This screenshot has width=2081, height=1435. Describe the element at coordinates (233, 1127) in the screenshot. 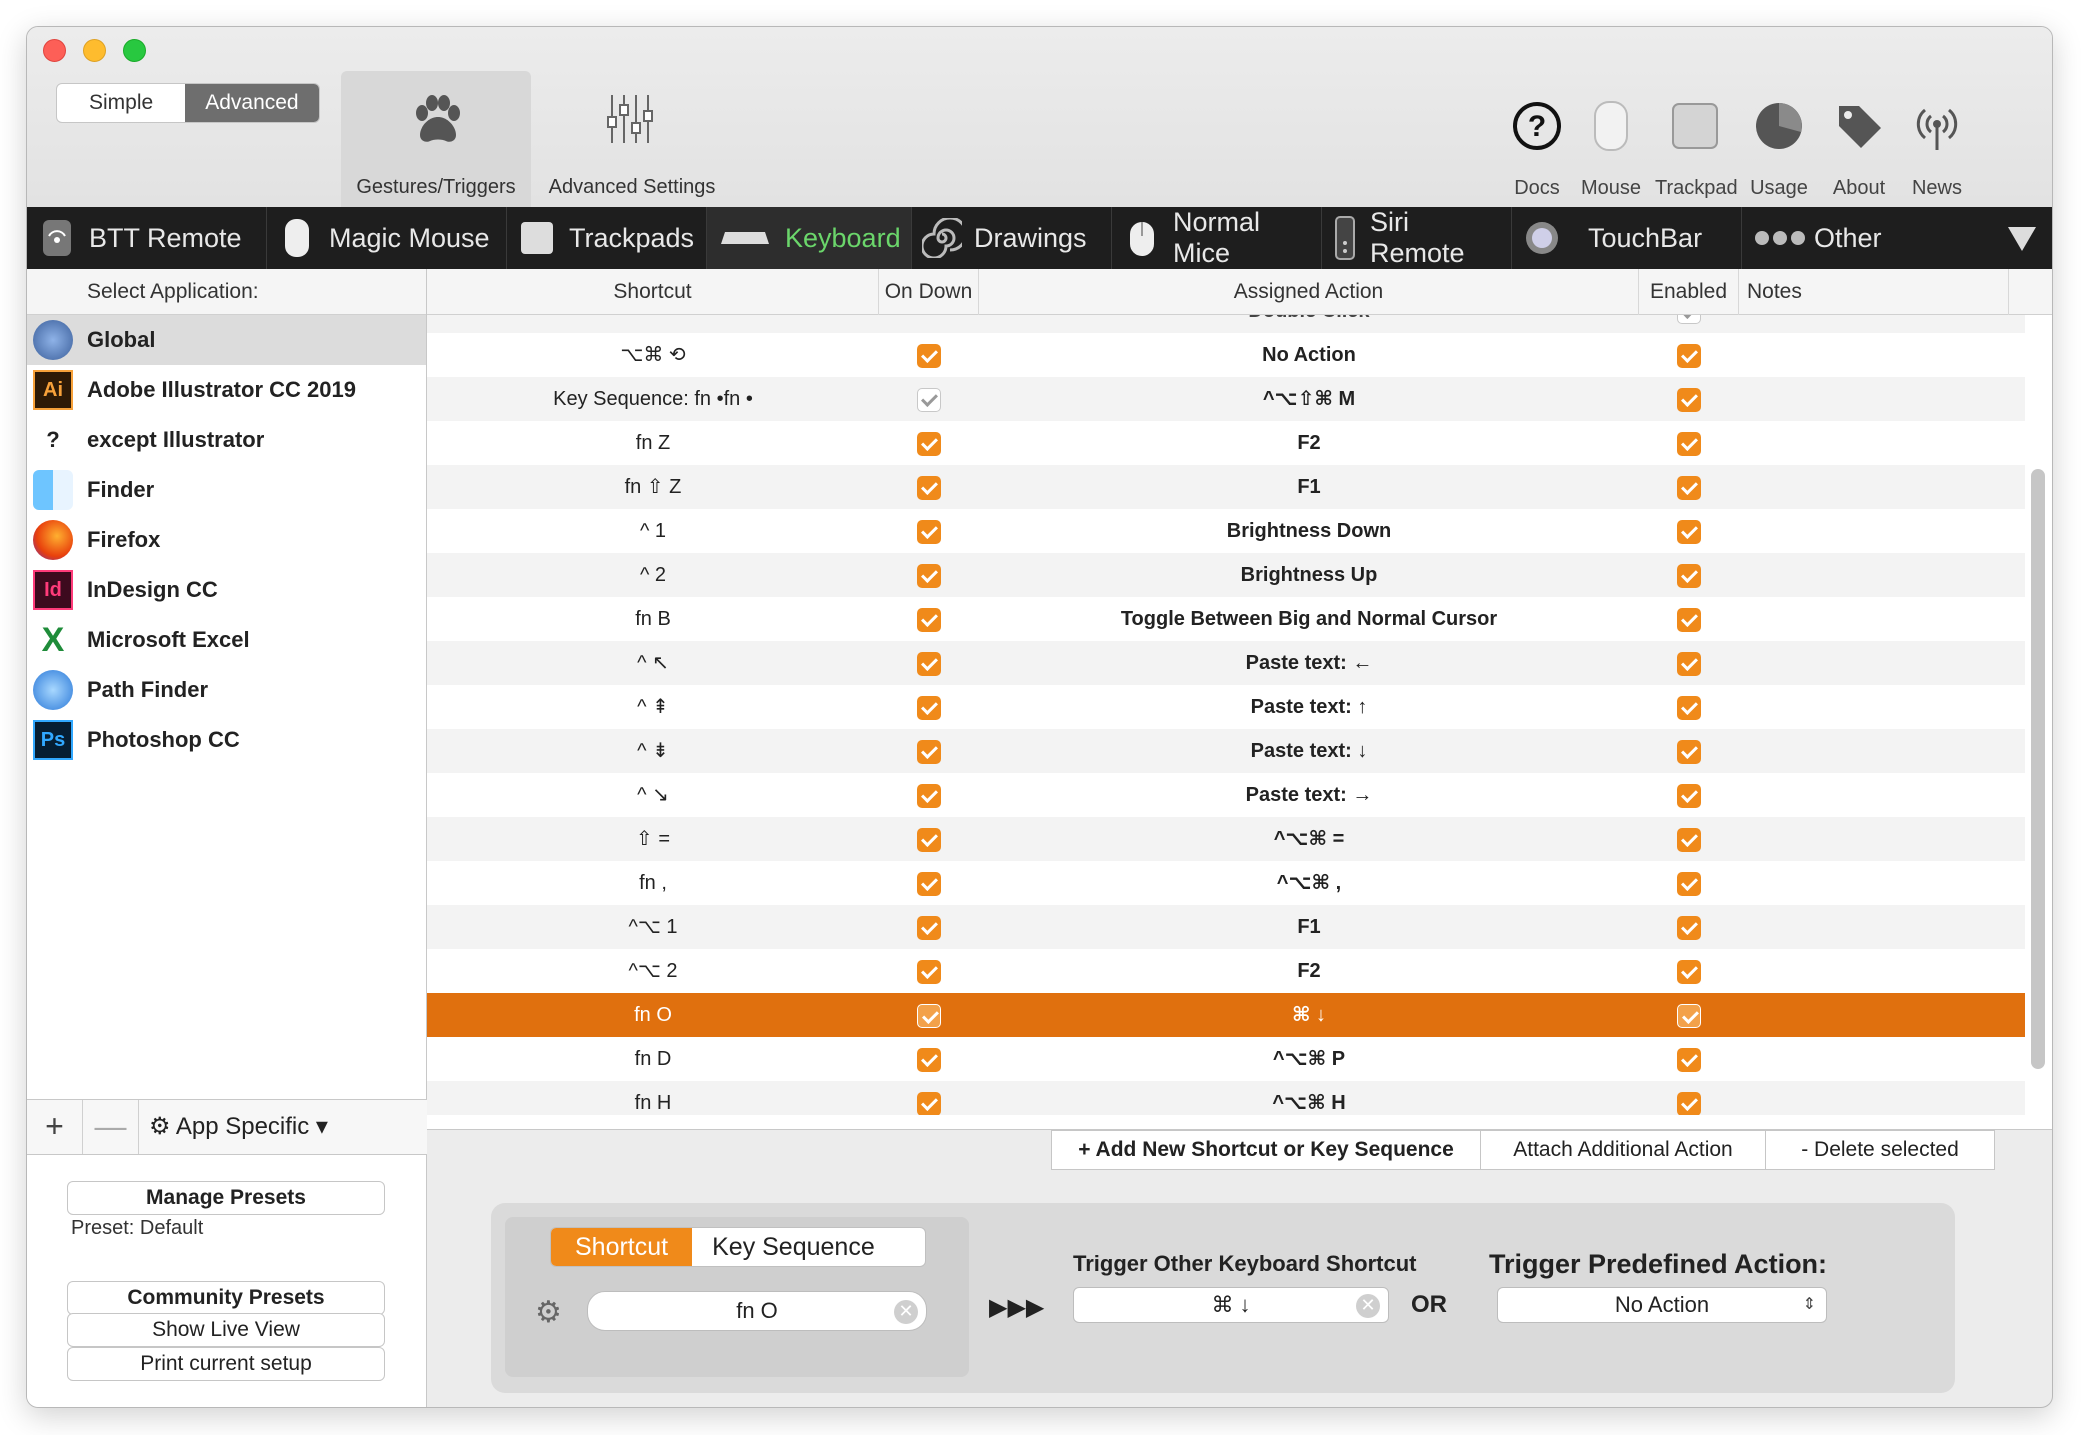

I see `app-specific-dropdown: ⚙ App Specific ▾` at that location.